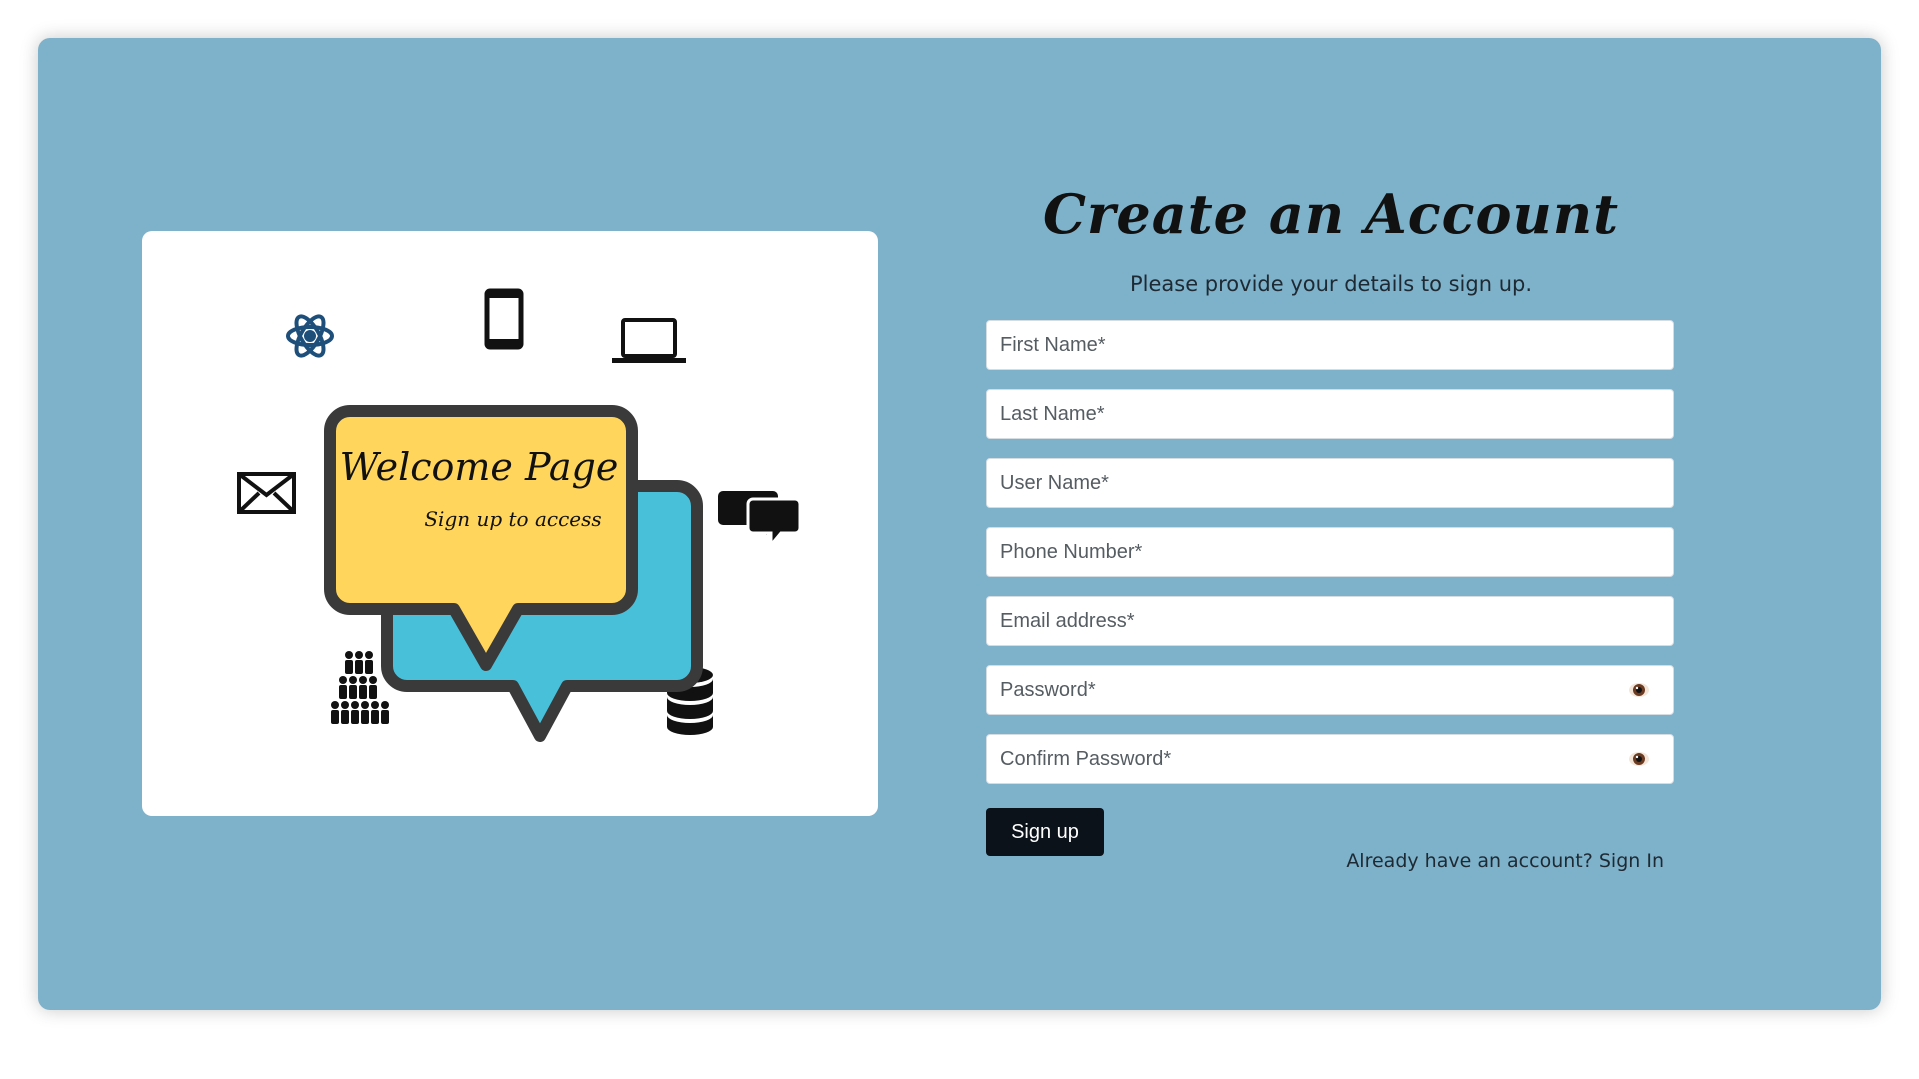 This screenshot has width=1919, height=1079. I want to click on user-name-input, so click(1330, 483).